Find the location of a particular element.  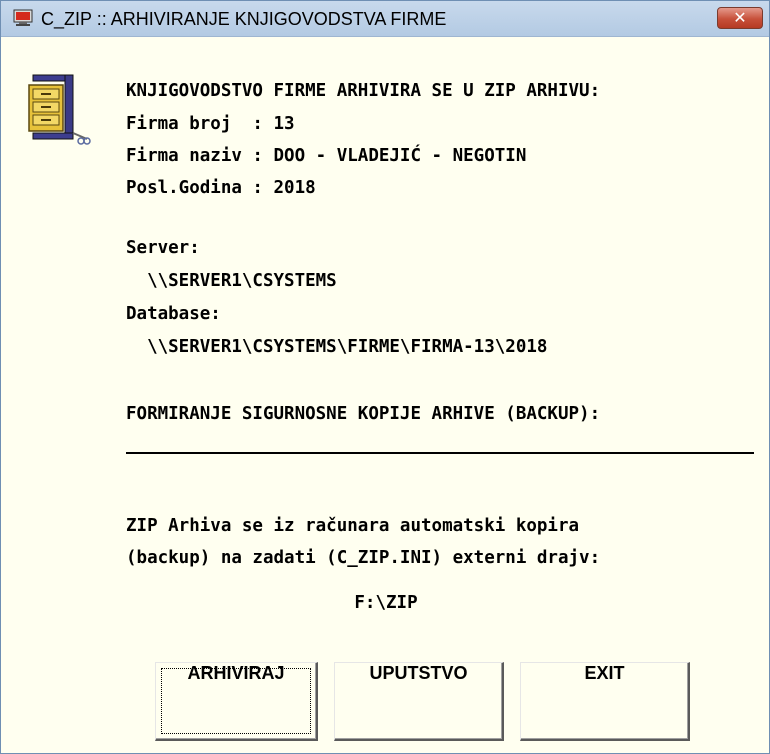

server-label: Server: is located at coordinates (163, 248).